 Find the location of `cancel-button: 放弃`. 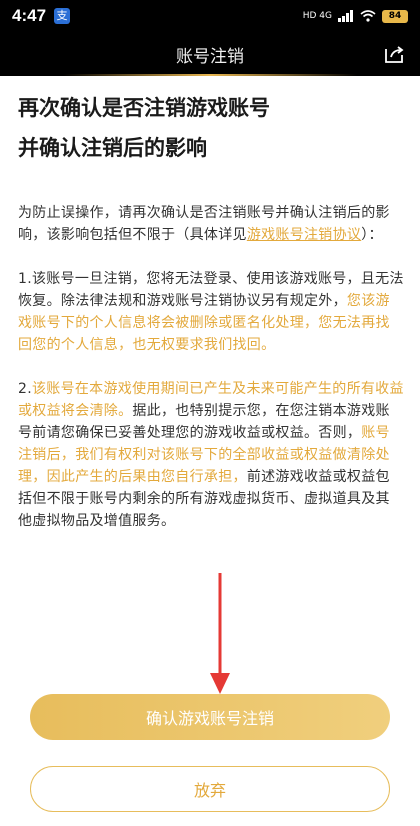

cancel-button: 放弃 is located at coordinates (210, 789).